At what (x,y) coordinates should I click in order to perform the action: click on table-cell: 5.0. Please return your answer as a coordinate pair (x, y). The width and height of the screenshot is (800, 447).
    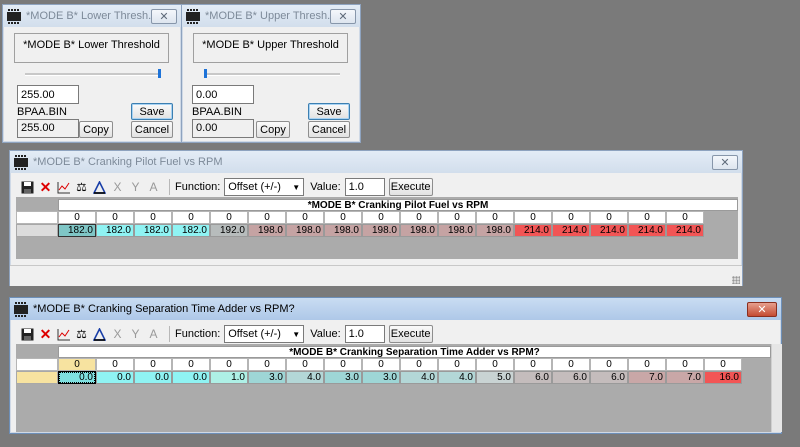
    Looking at the image, I should click on (495, 377).